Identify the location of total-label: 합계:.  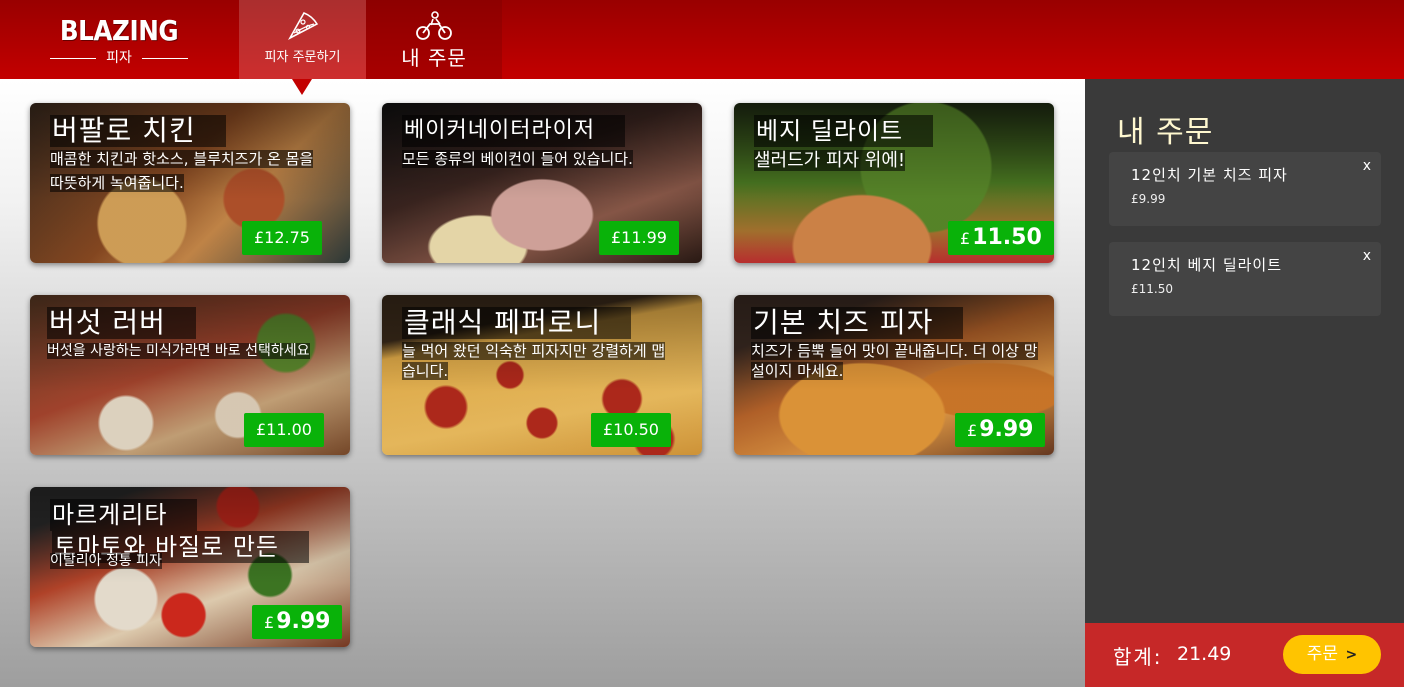
(1138, 657).